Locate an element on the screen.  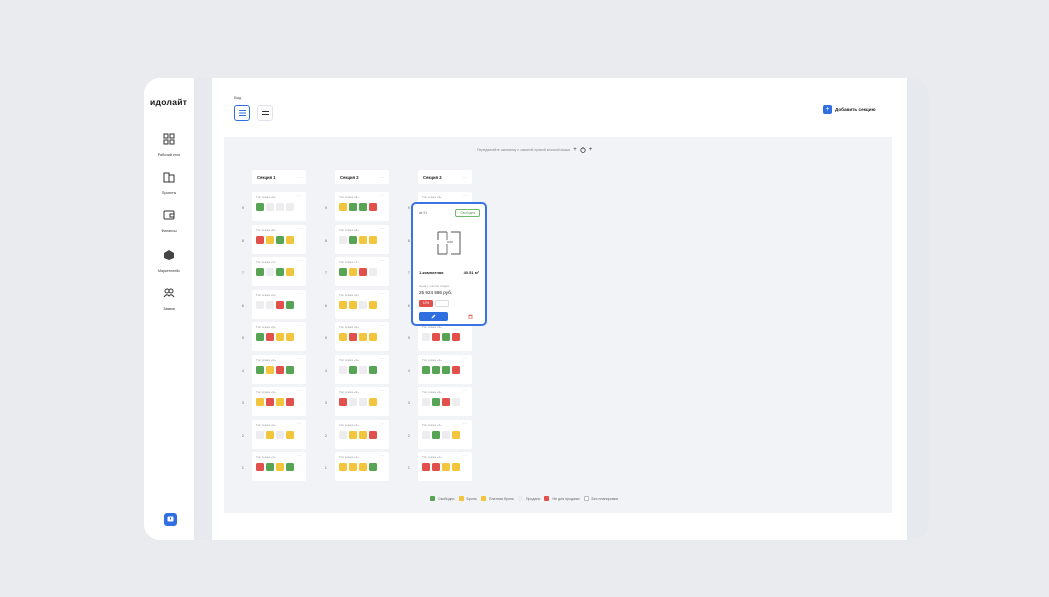
sidebar-item-projects: Проекты is located at coordinates (169, 182).